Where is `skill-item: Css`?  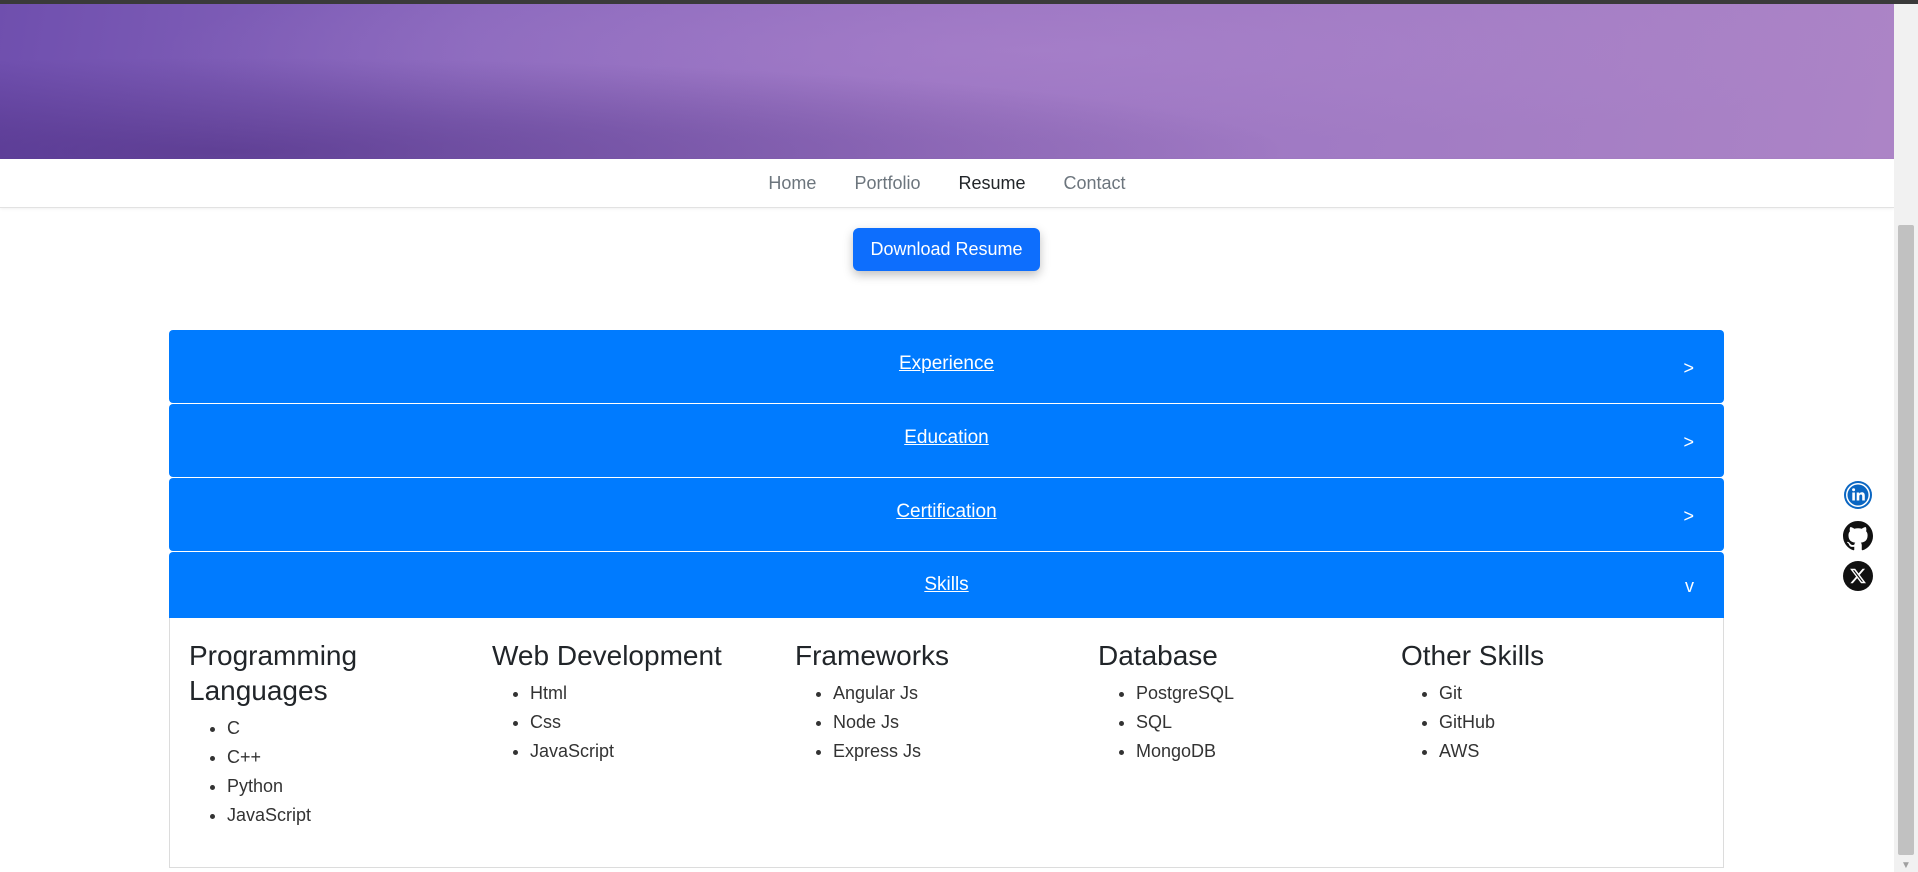 skill-item: Css is located at coordinates (662, 722).